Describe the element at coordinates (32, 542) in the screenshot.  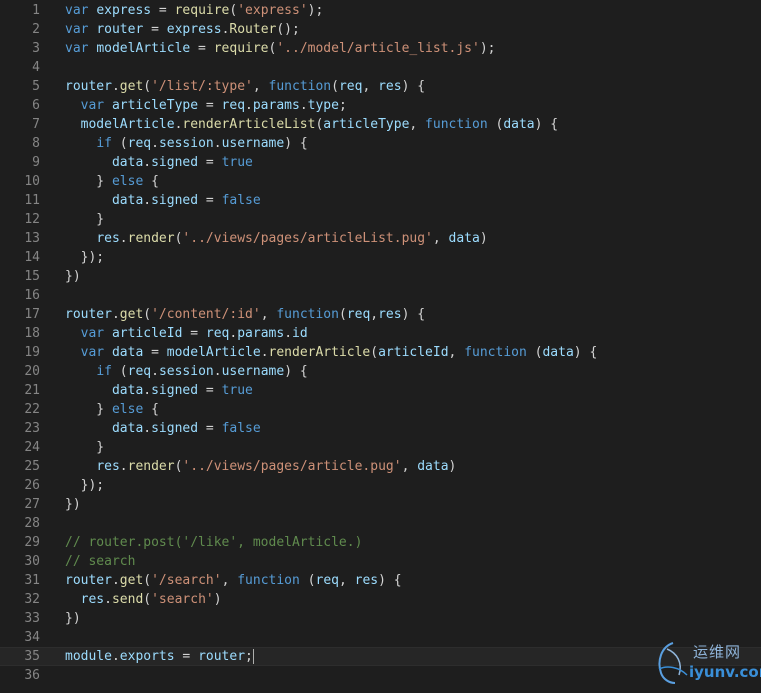
I see `line-number: 29` at that location.